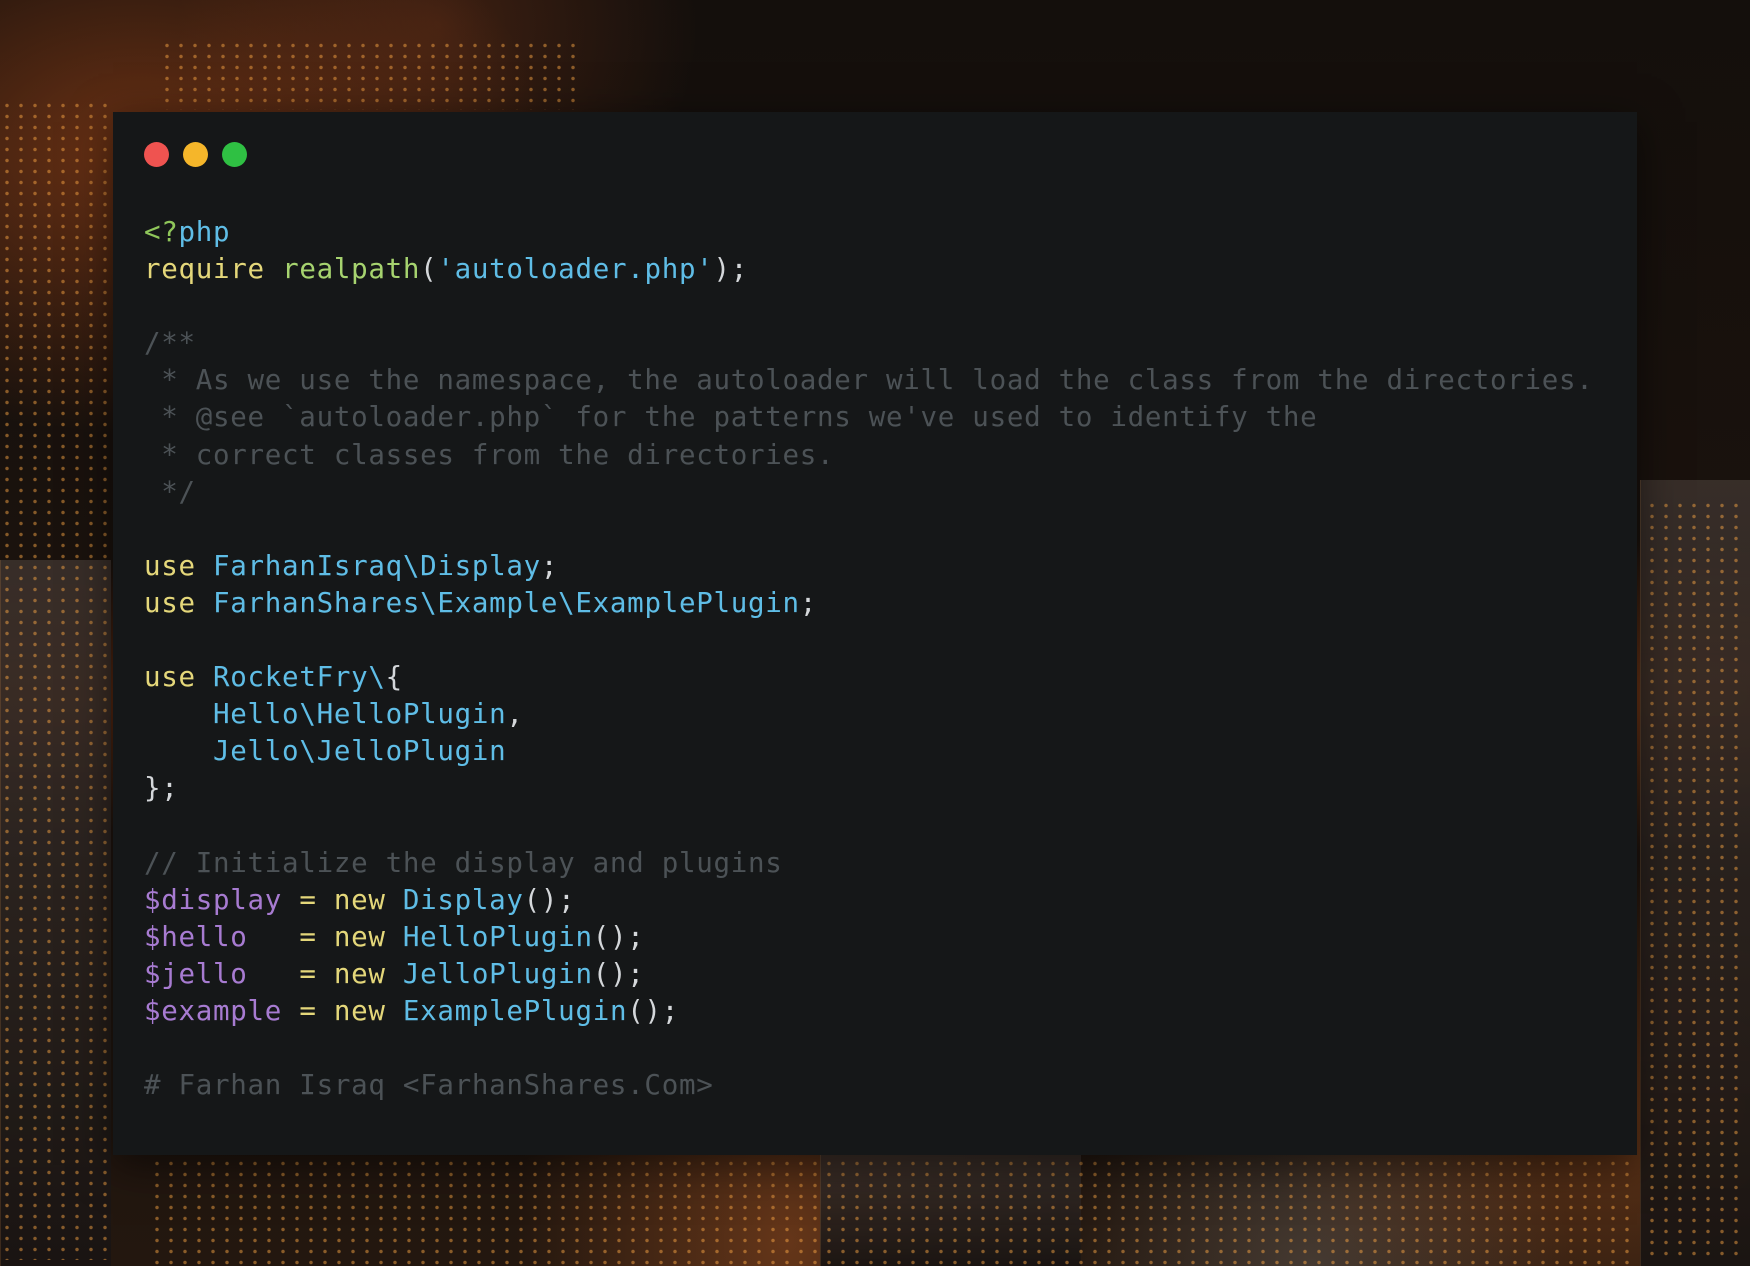 This screenshot has width=1750, height=1266. What do you see at coordinates (515, 714) in the screenshot?
I see `code-token-punctuation: ,` at bounding box center [515, 714].